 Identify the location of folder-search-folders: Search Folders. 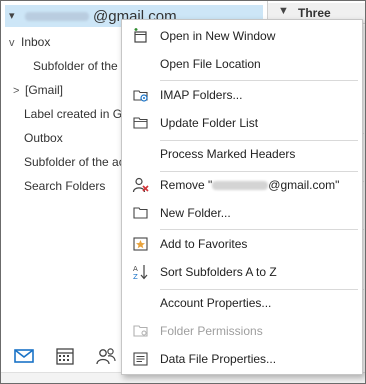
(64, 189).